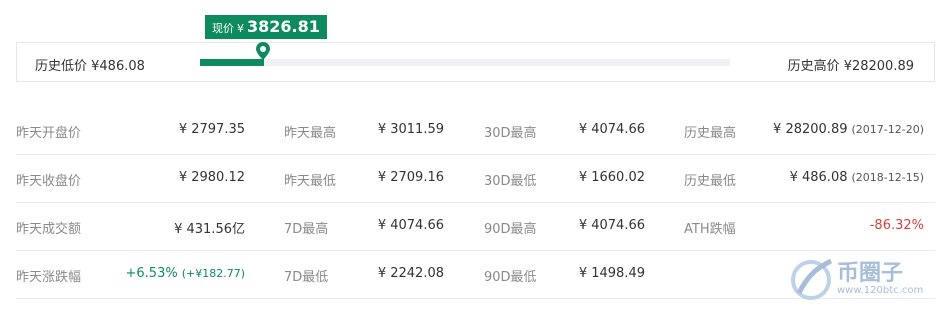  What do you see at coordinates (306, 277) in the screenshot?
I see `7d-low-label: 7D最低` at bounding box center [306, 277].